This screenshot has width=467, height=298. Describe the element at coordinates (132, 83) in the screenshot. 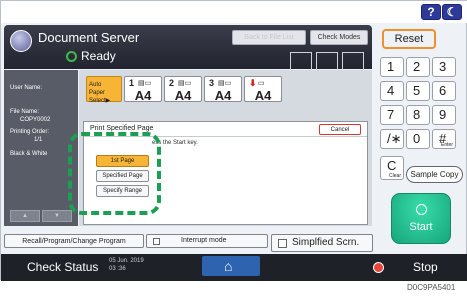

I see `tray-number: 1` at that location.